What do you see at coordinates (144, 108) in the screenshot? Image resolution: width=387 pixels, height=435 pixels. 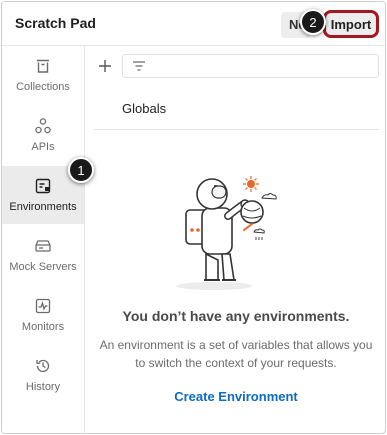 I see `globals-label: Globals` at bounding box center [144, 108].